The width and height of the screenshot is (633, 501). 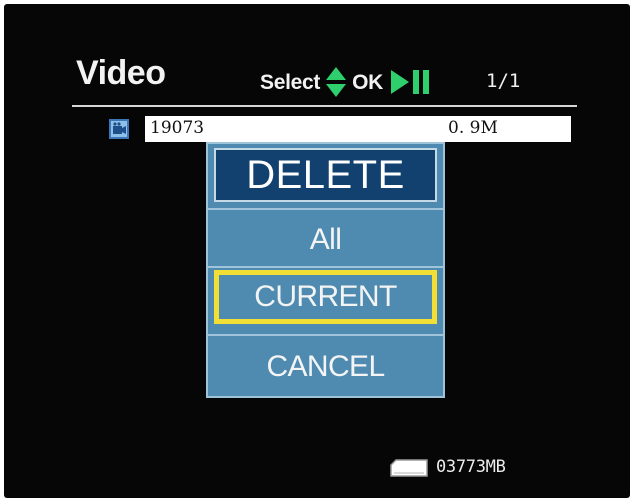 What do you see at coordinates (471, 467) in the screenshot?
I see `storage-remaining: 03773MB` at bounding box center [471, 467].